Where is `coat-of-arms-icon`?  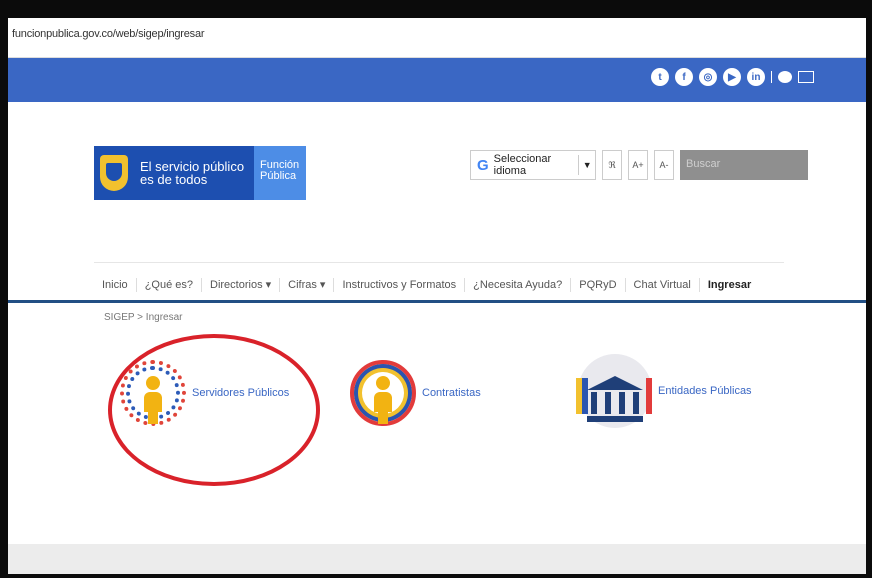
coat-of-arms-icon is located at coordinates (114, 173).